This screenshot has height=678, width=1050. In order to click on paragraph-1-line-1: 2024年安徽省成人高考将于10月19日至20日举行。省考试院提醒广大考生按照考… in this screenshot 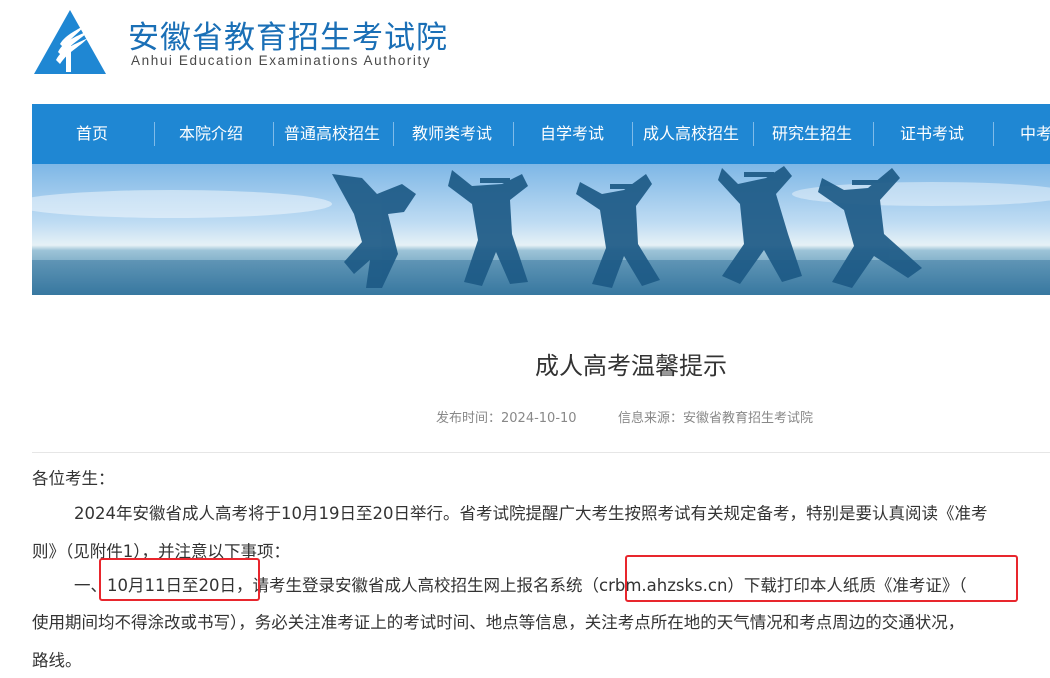, I will do `click(531, 513)`.